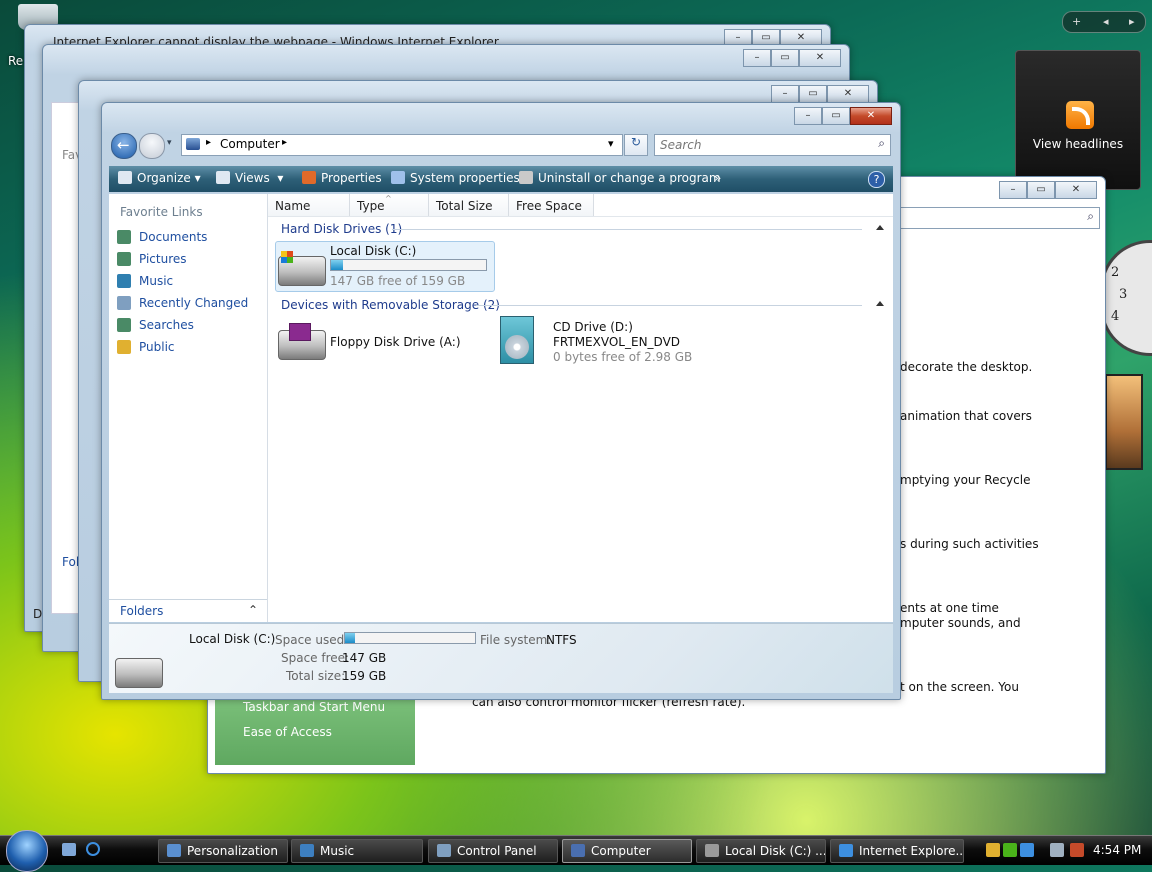 Image resolution: width=1152 pixels, height=872 pixels. I want to click on start-button, so click(27, 851).